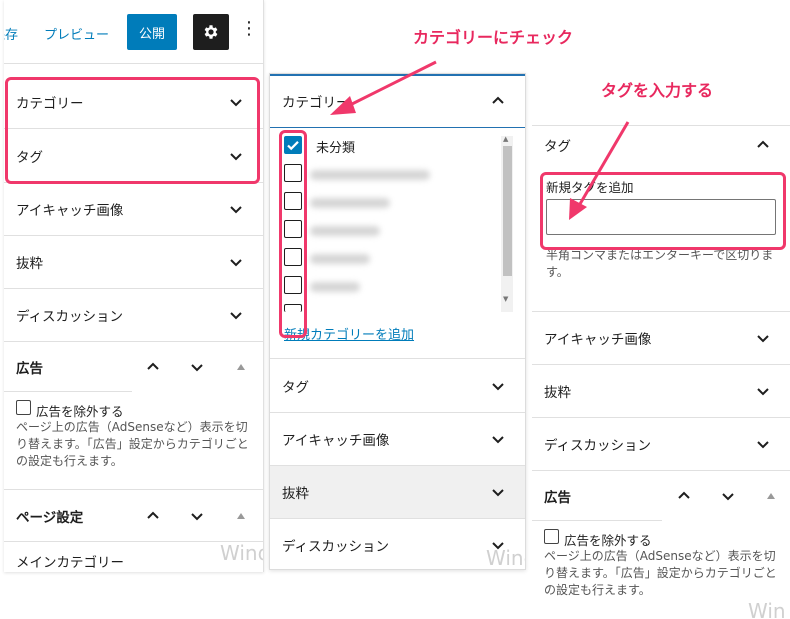 This screenshot has width=790, height=619. I want to click on page-settings-title: ページ設定, so click(50, 517).